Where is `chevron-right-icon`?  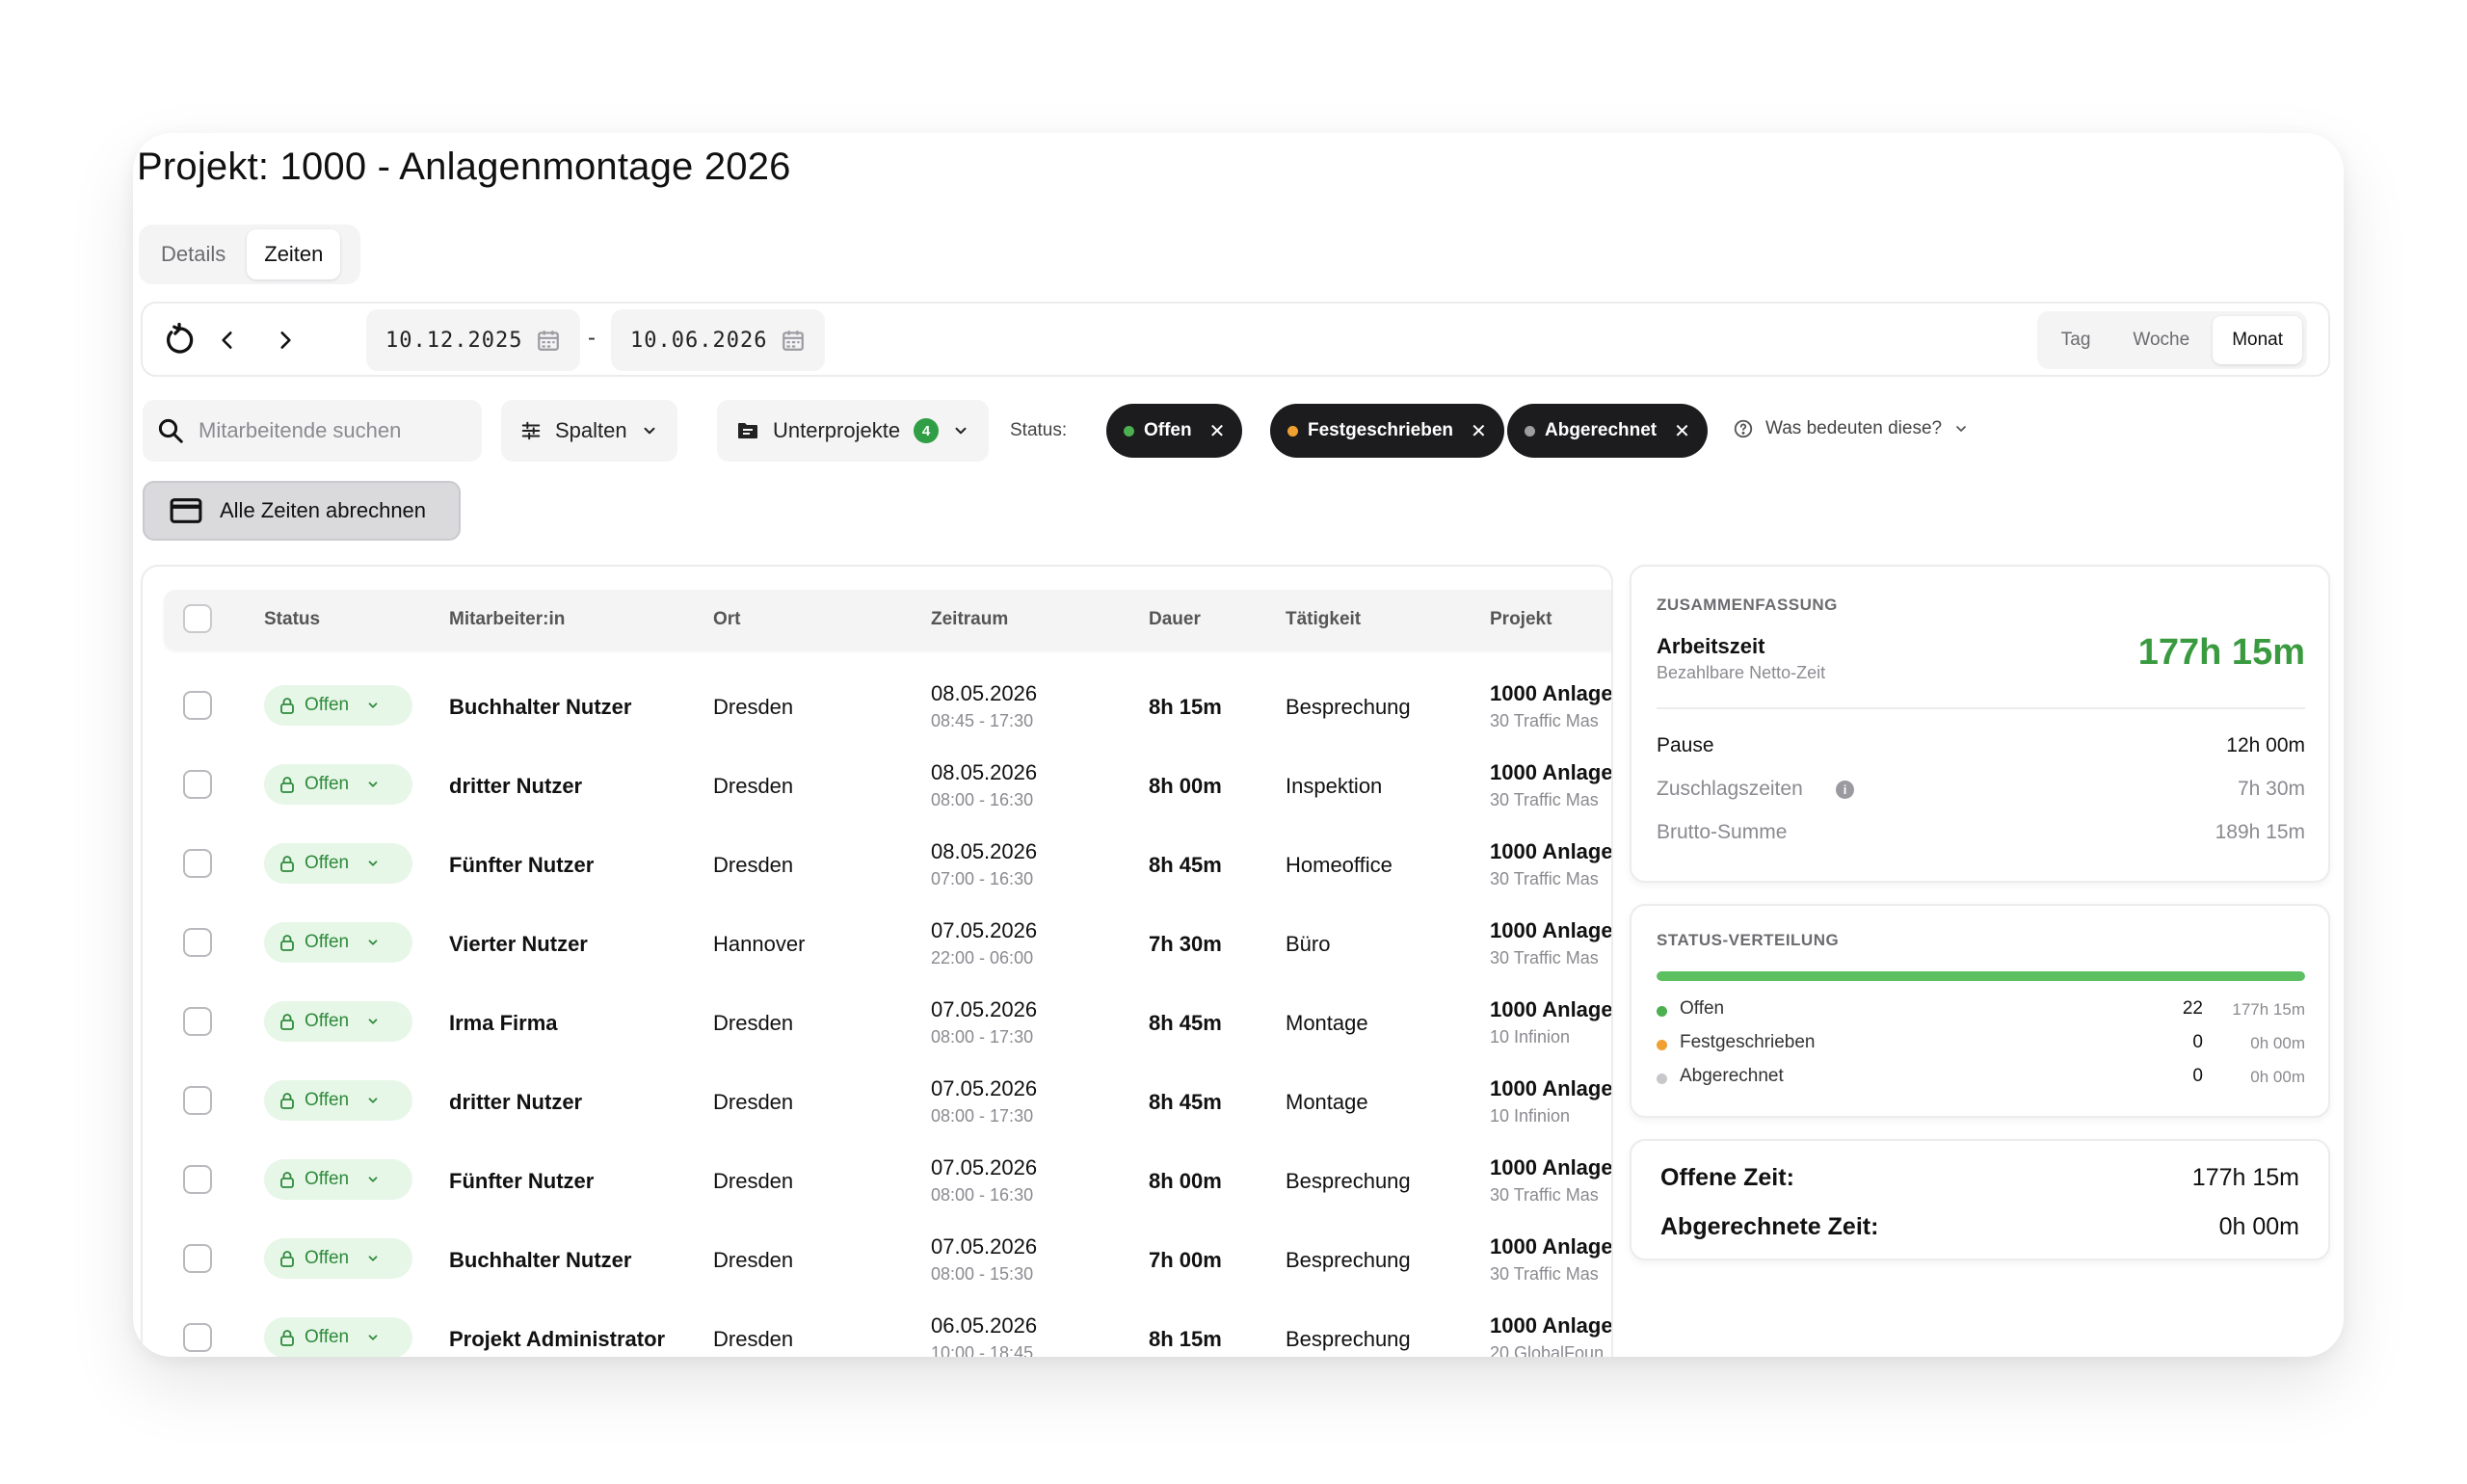
chevron-right-icon is located at coordinates (285, 340).